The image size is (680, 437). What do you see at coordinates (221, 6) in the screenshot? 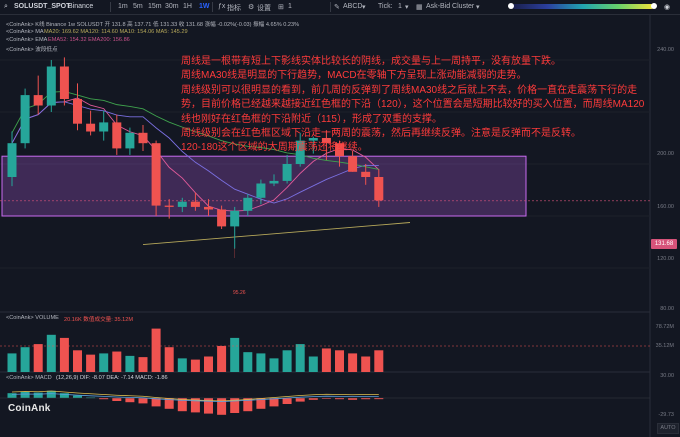
I see `indicators-icon: ƒx` at bounding box center [221, 6].